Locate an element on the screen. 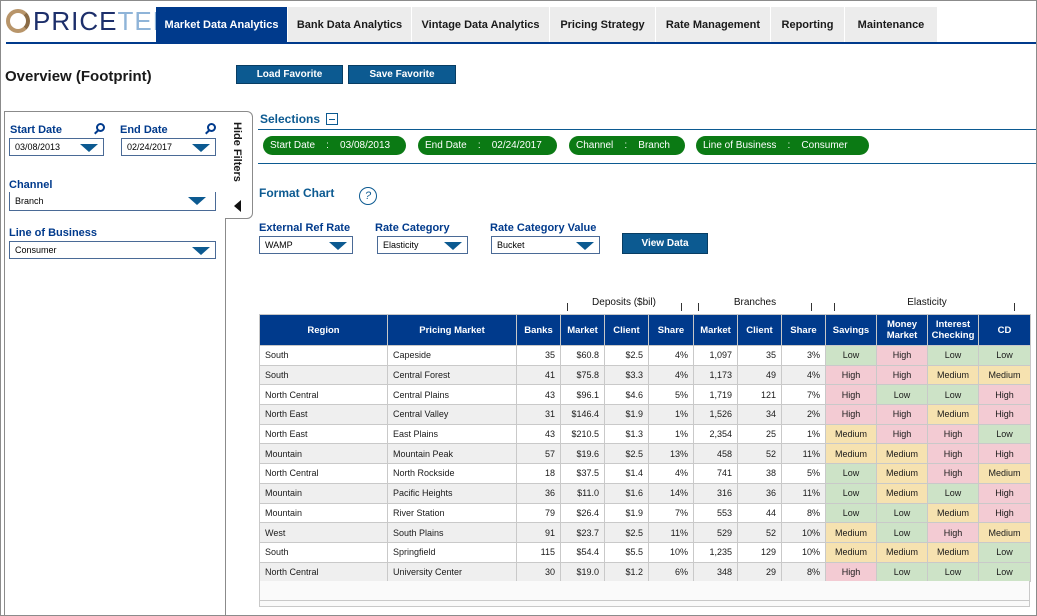 Image resolution: width=1037 pixels, height=616 pixels. view-data-button: View Data is located at coordinates (665, 243).